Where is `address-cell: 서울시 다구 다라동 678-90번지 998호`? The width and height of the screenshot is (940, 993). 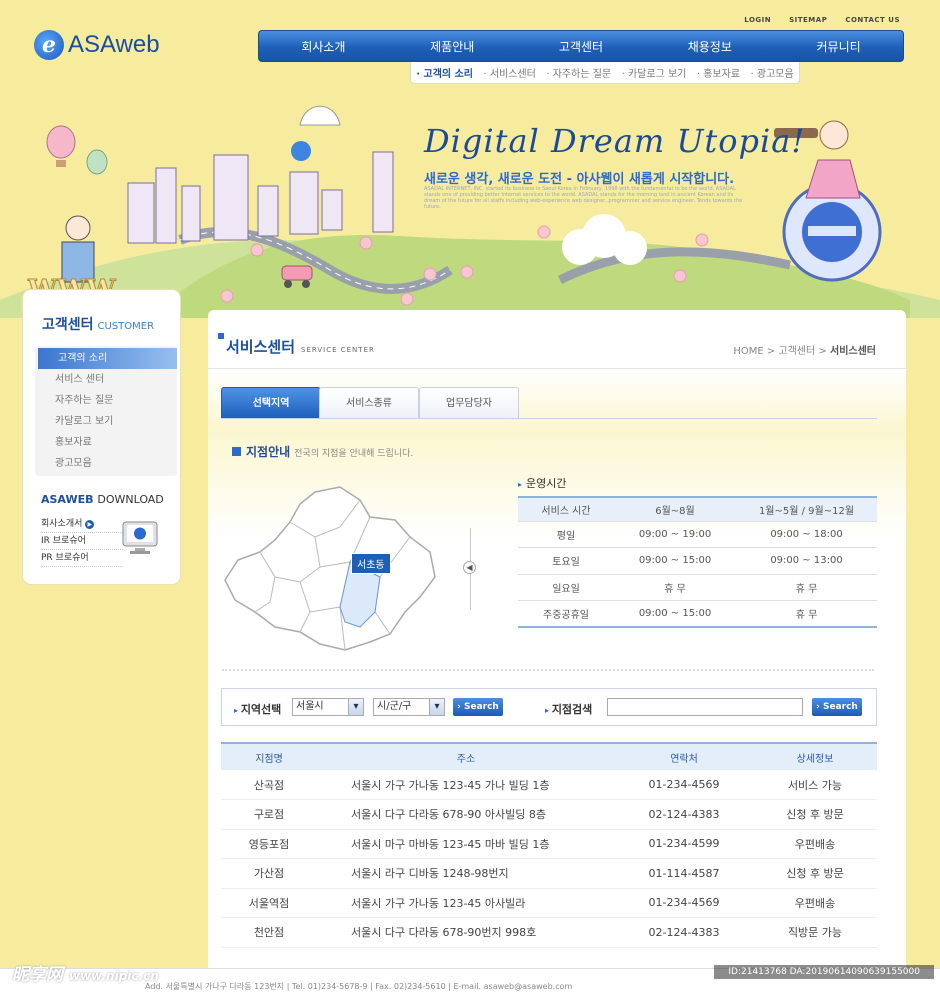
address-cell: 서울시 다구 다라동 678-90번지 998호 is located at coordinates (466, 932).